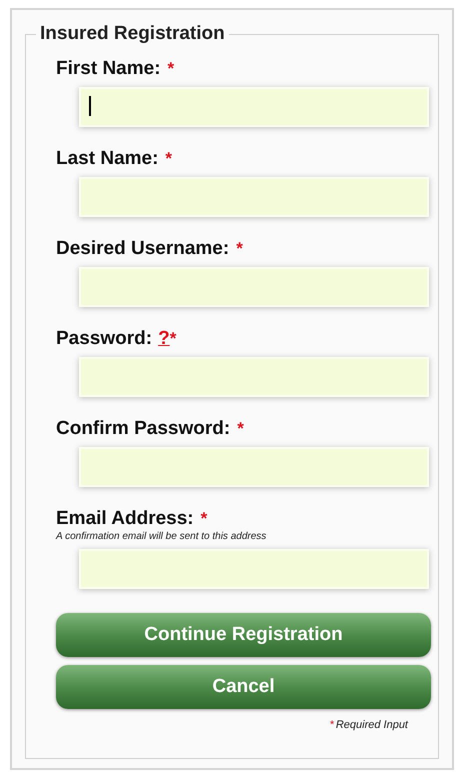  Describe the element at coordinates (108, 69) in the screenshot. I see `field-label: First Name:` at that location.